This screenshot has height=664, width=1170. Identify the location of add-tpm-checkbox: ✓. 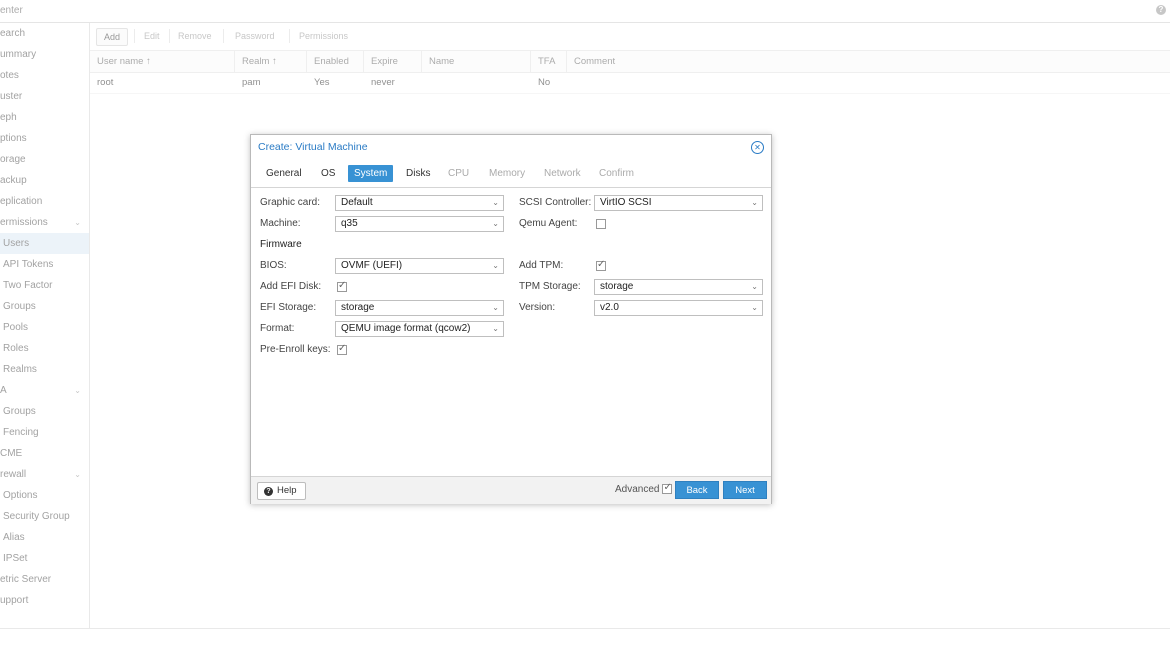
(601, 265).